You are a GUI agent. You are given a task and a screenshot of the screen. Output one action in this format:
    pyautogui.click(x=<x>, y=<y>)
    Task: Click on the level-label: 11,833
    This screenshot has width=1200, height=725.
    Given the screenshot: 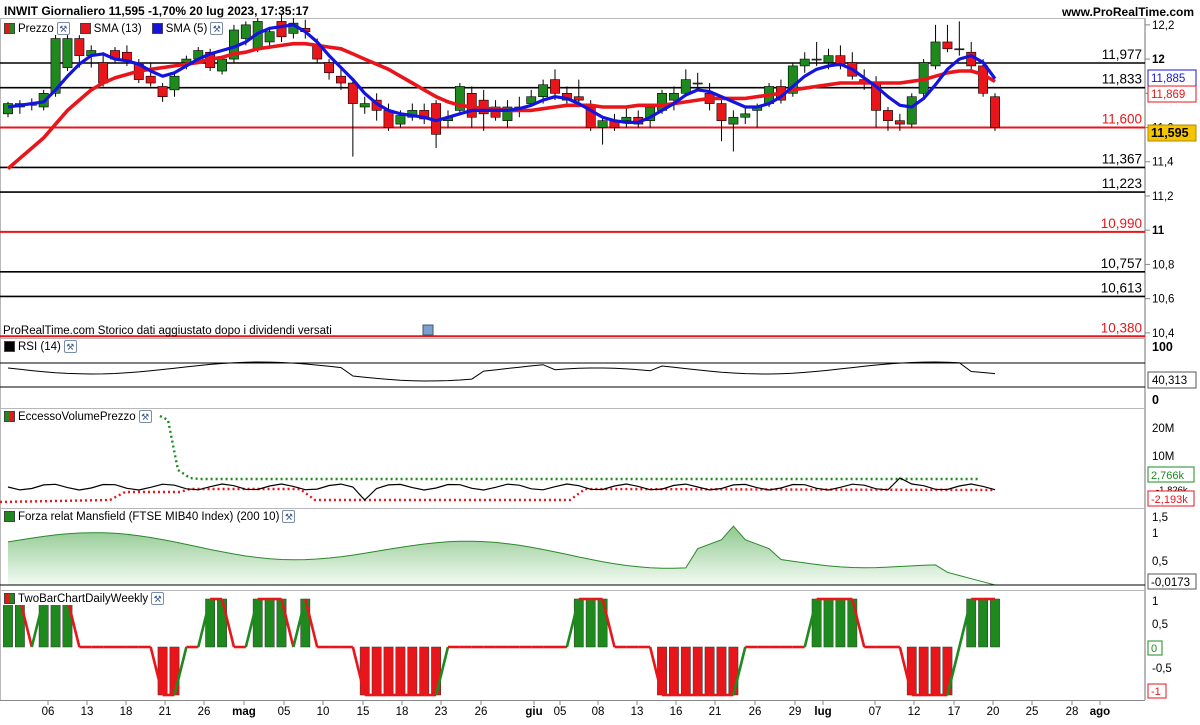 What is the action you would take?
    pyautogui.click(x=1122, y=79)
    